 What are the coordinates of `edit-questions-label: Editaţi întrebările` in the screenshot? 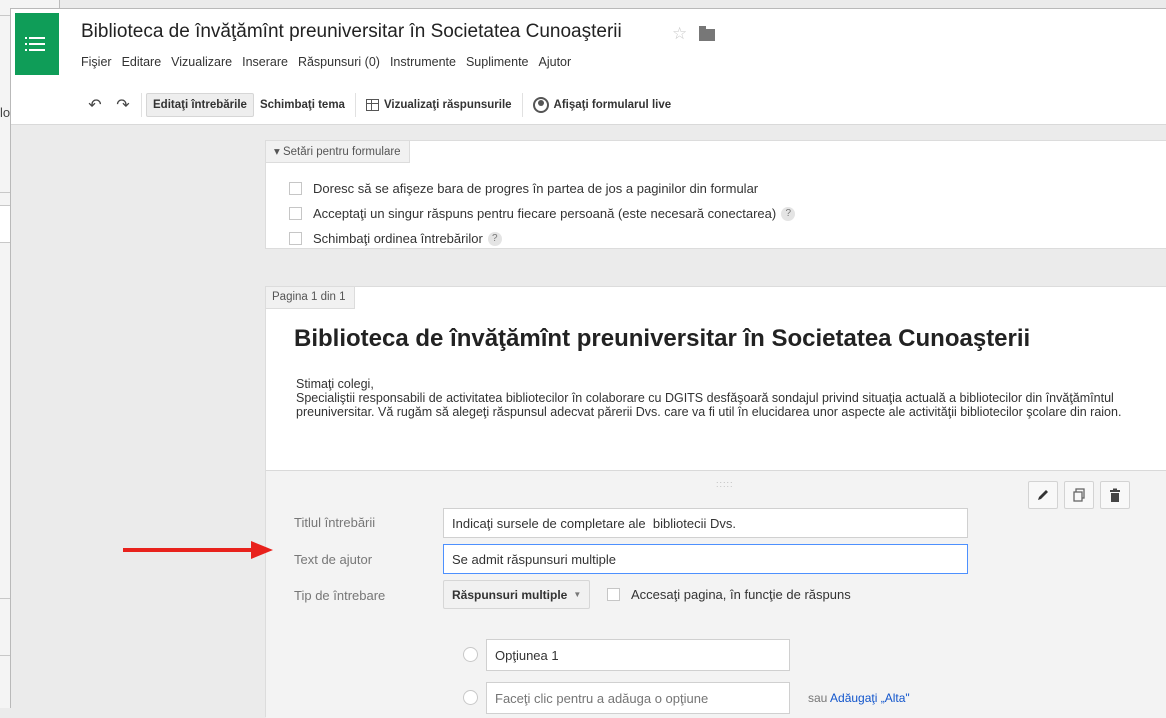 It's located at (200, 105).